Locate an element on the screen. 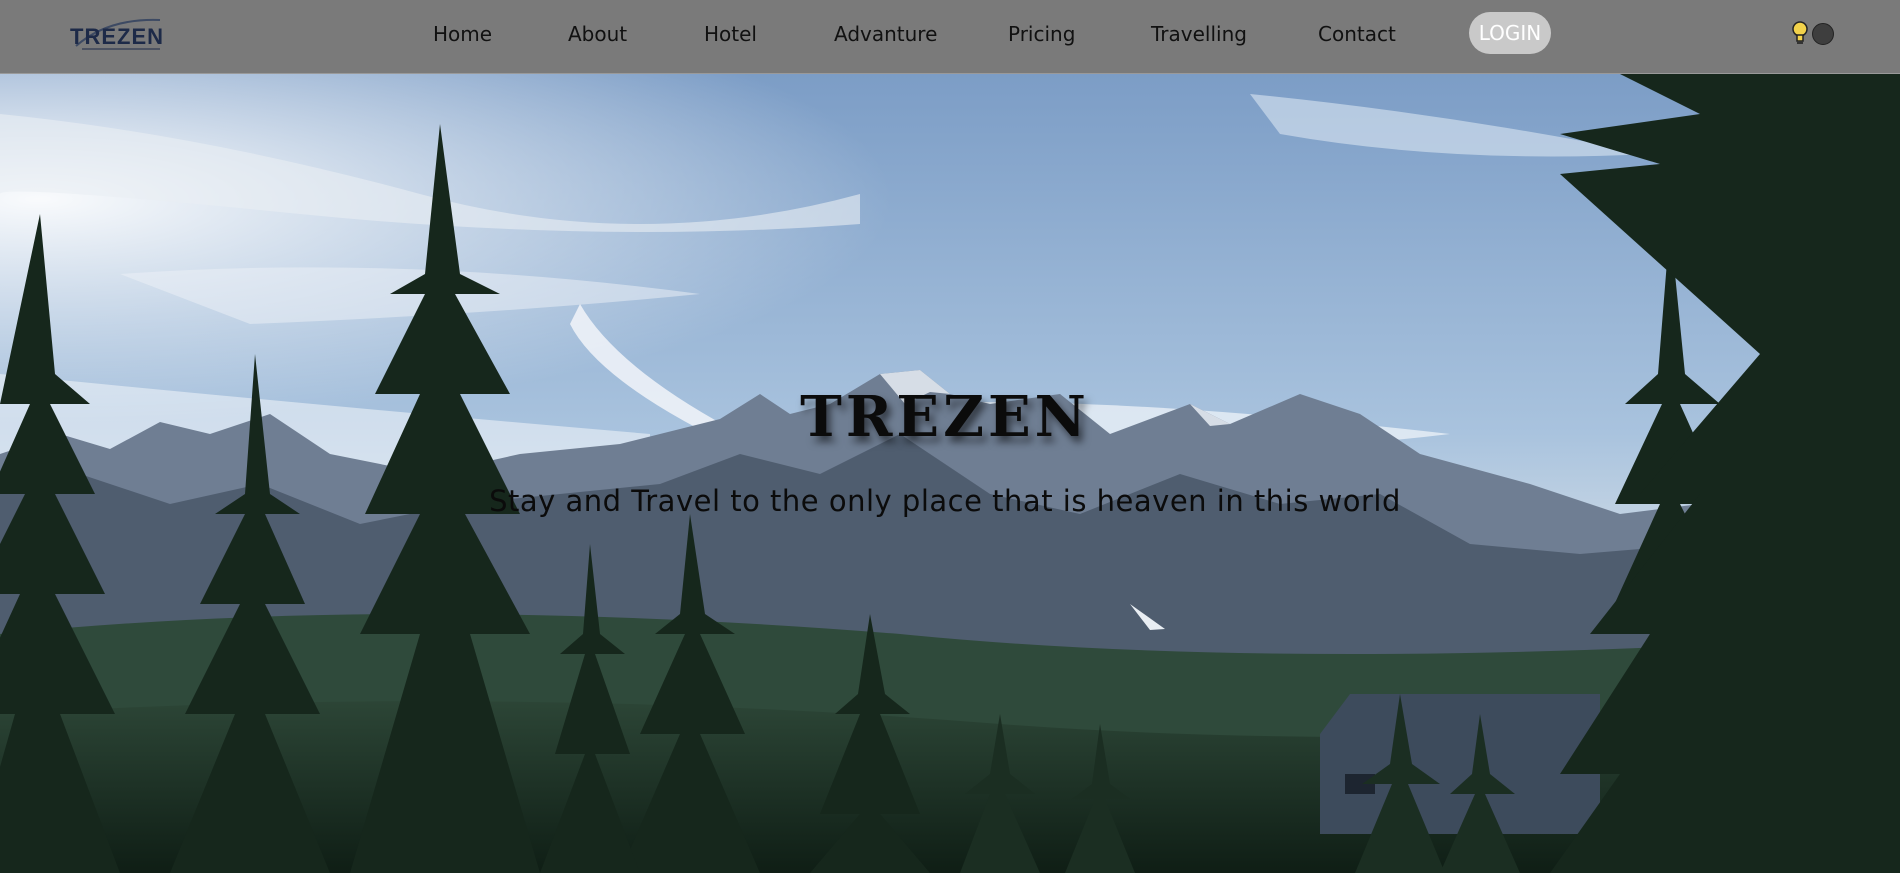  nav-hotel: Hotel is located at coordinates (730, 34).